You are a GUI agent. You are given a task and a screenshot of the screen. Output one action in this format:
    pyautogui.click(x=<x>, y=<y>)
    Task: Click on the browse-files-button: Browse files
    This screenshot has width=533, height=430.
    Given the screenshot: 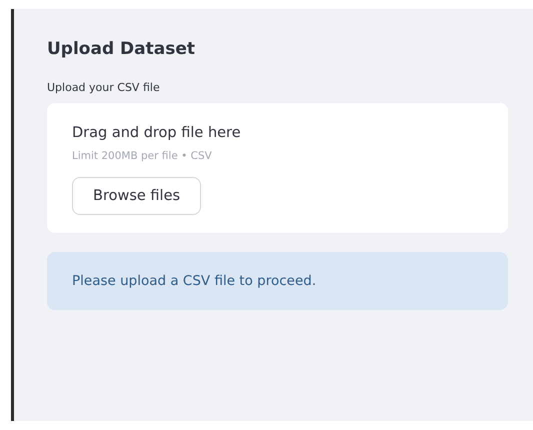 What is the action you would take?
    pyautogui.click(x=137, y=196)
    